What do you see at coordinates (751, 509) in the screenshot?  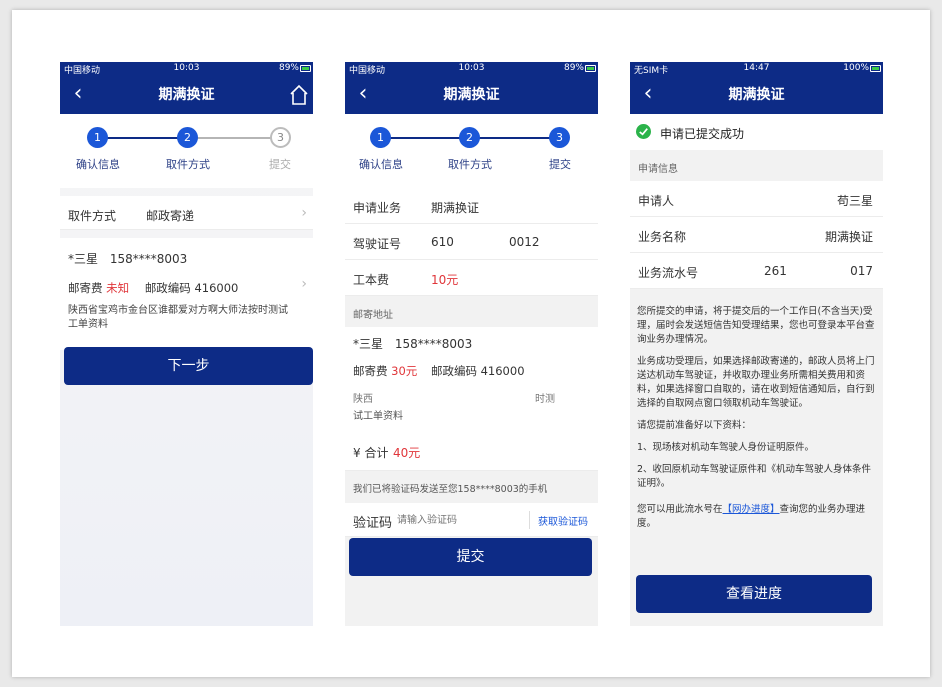 I see `progress-link: 【网办进度】` at bounding box center [751, 509].